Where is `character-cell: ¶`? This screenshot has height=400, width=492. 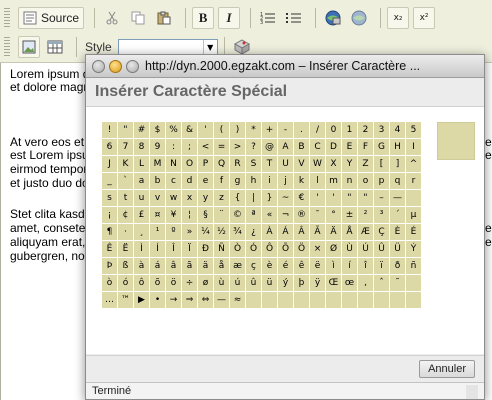 character-cell: ¶ is located at coordinates (109, 232).